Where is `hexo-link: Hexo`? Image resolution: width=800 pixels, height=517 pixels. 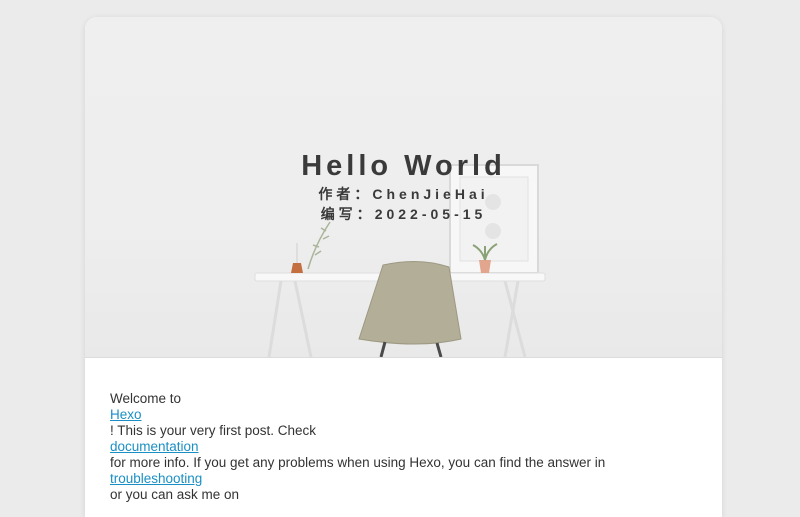 hexo-link: Hexo is located at coordinates (126, 414).